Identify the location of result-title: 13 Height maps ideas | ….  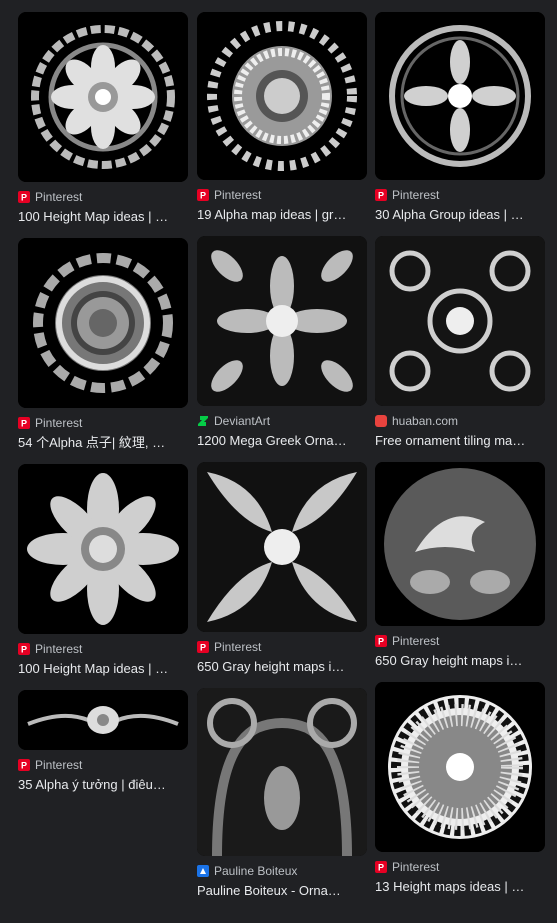
(460, 887).